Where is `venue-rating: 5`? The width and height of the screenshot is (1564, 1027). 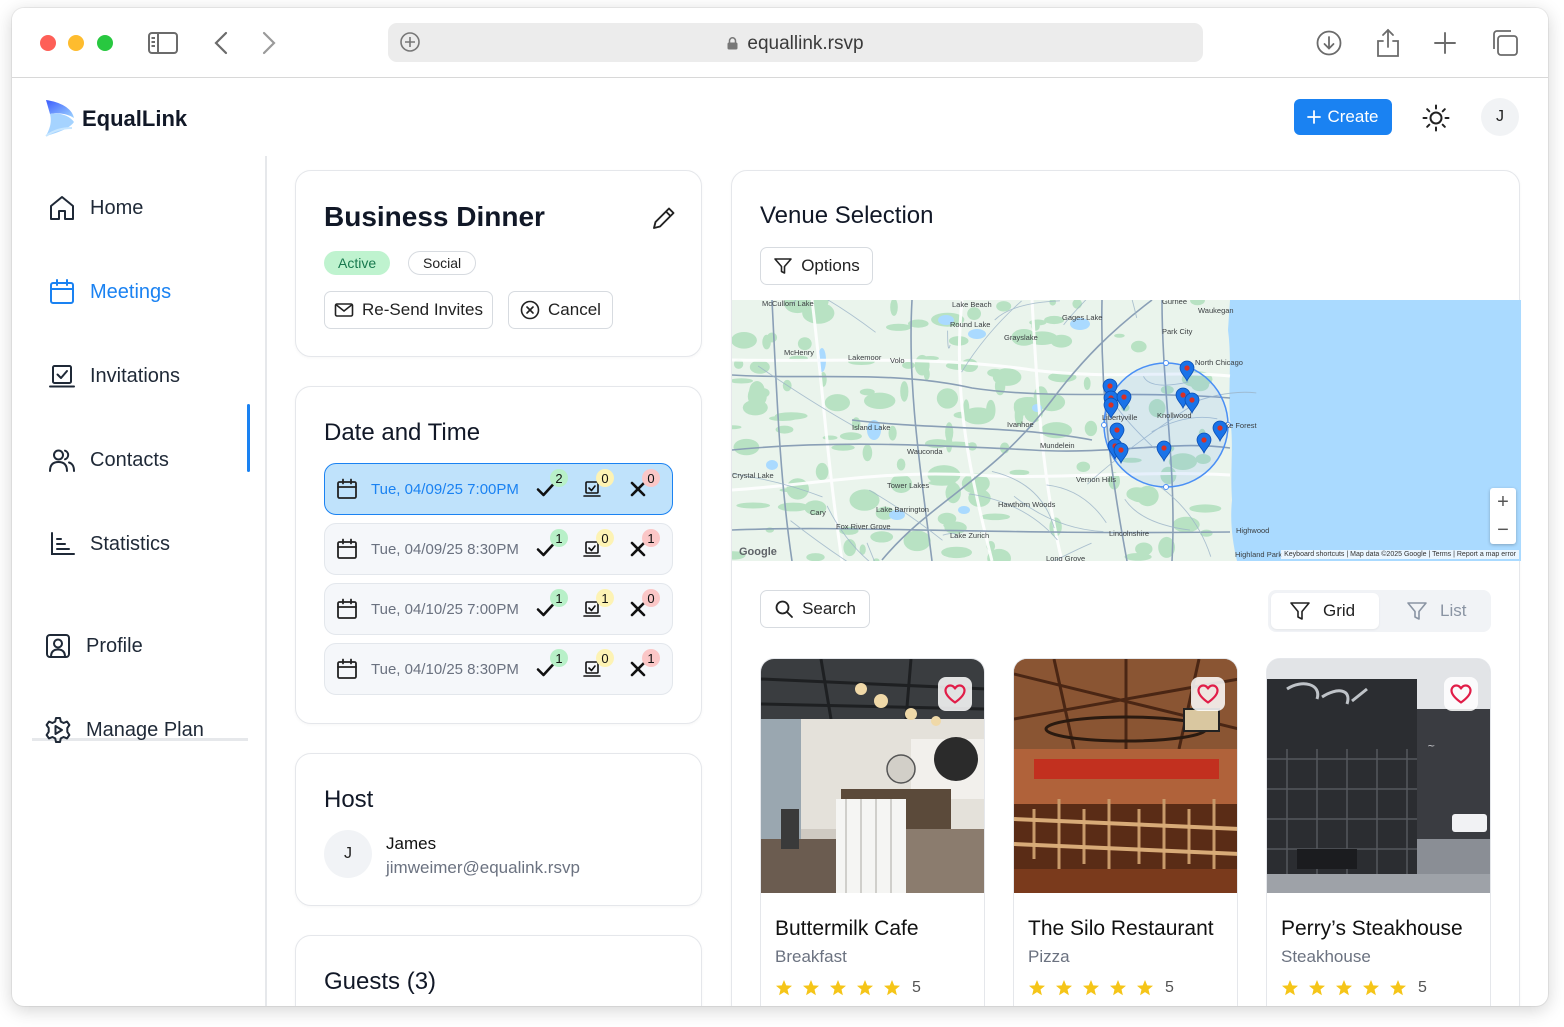
venue-rating: 5 is located at coordinates (1354, 988).